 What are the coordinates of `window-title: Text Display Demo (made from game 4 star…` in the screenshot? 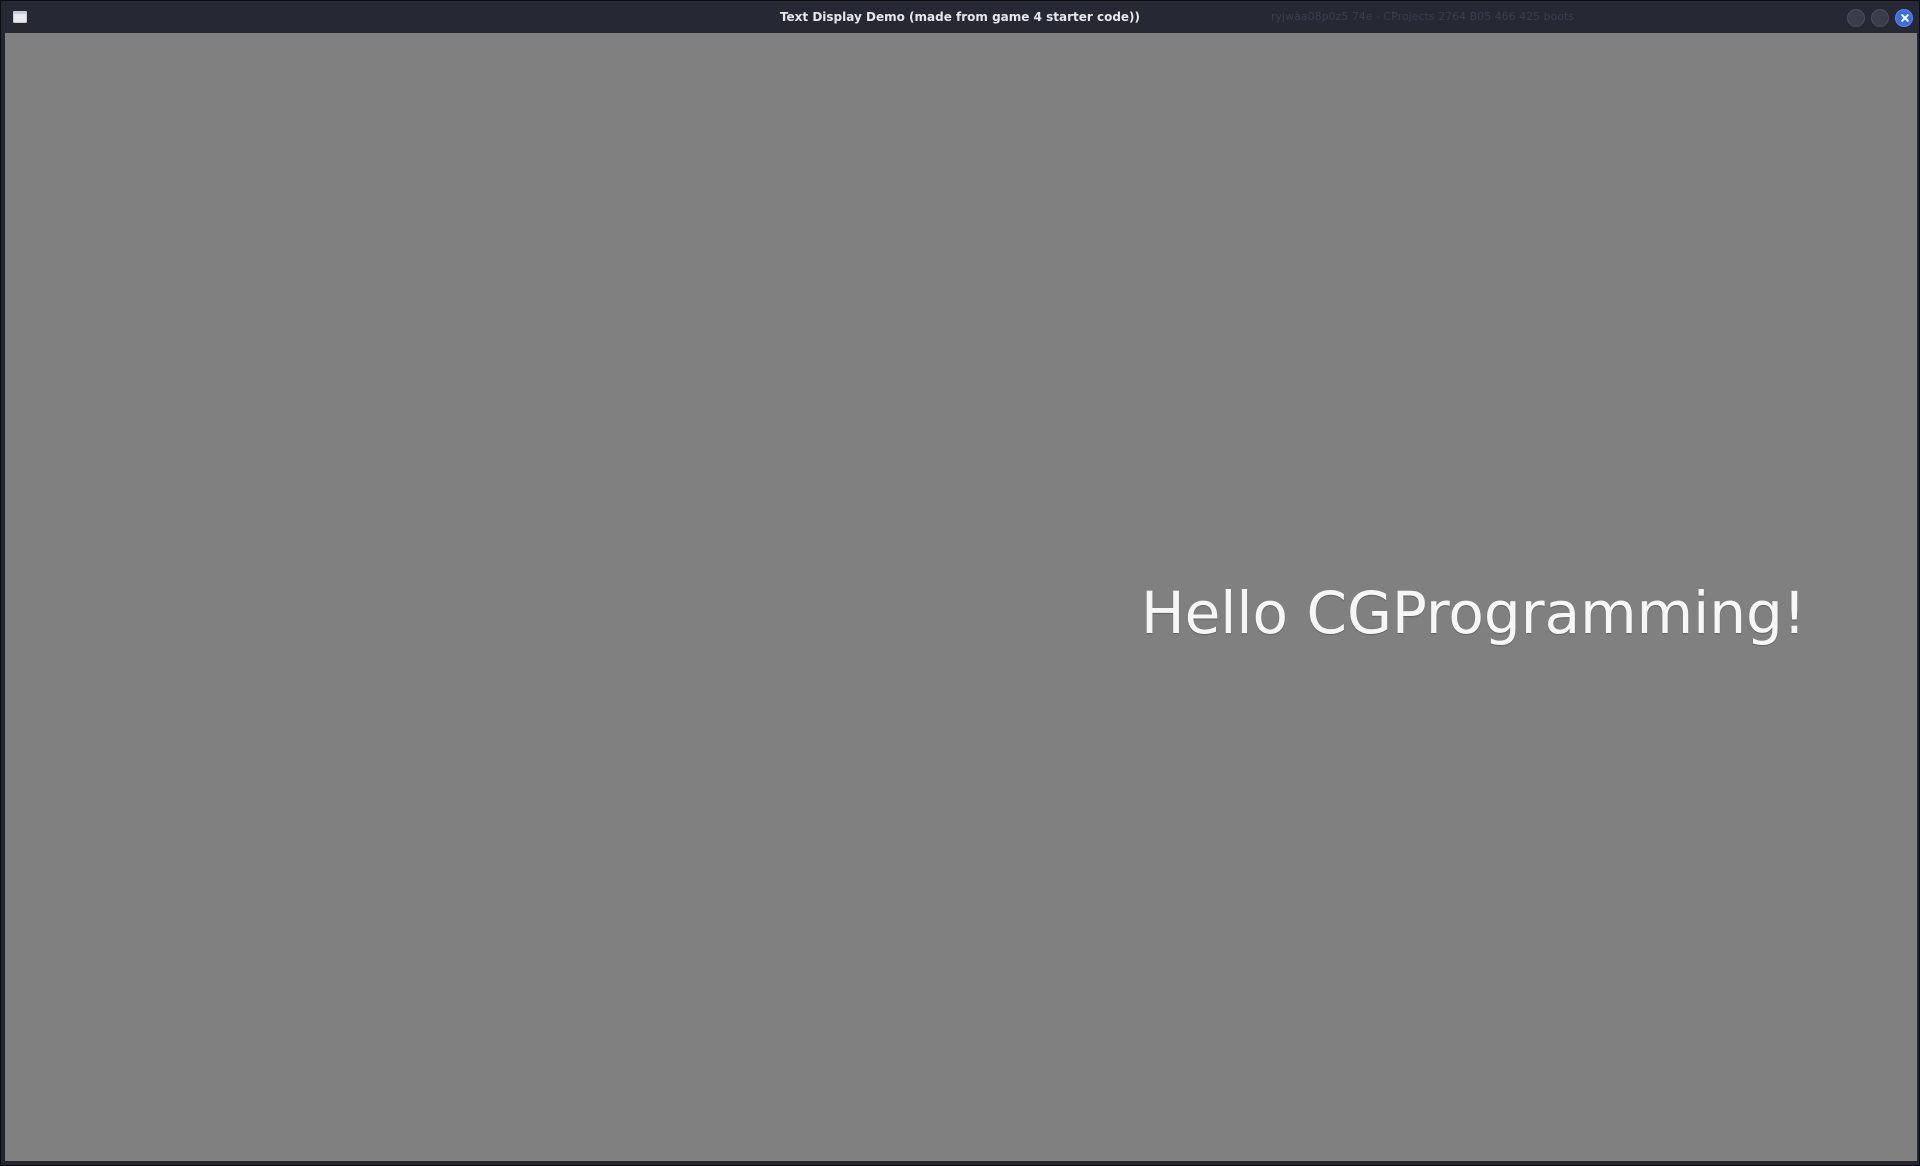 It's located at (960, 17).